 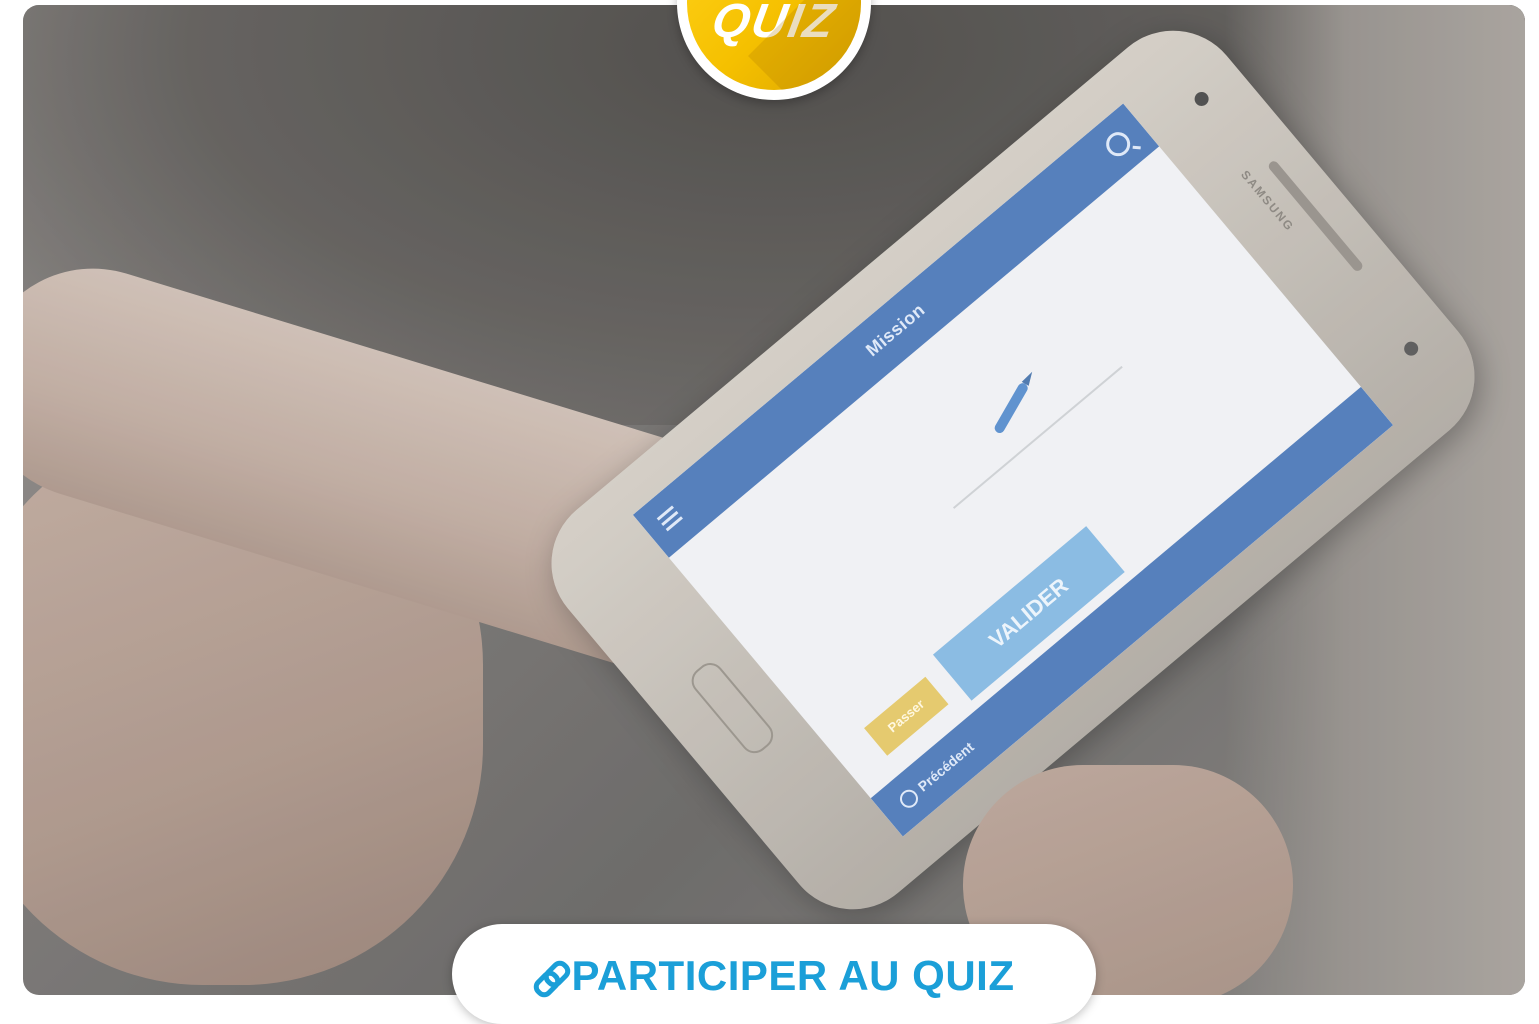 What do you see at coordinates (774, 24) in the screenshot?
I see `quiz-badge-label: QUIZ` at bounding box center [774, 24].